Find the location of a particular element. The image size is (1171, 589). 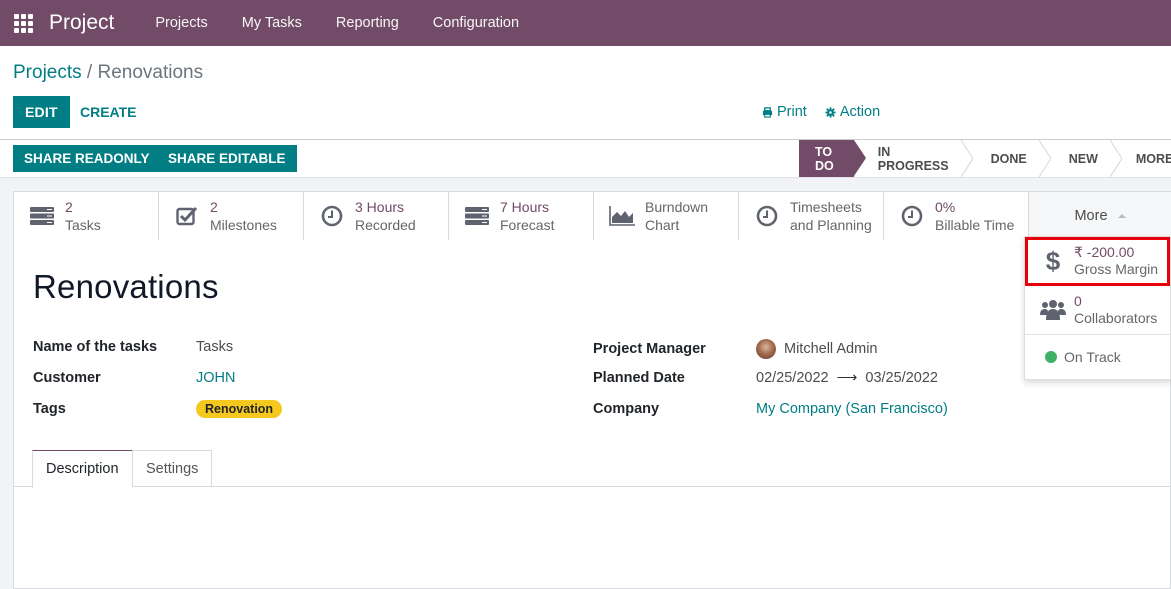

stage-new: NEW is located at coordinates (1083, 158).